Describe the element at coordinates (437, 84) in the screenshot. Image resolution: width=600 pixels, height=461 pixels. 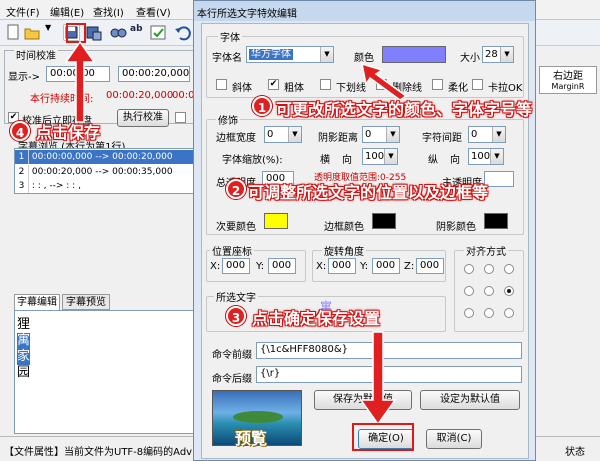
I see `blur-checkbox` at that location.